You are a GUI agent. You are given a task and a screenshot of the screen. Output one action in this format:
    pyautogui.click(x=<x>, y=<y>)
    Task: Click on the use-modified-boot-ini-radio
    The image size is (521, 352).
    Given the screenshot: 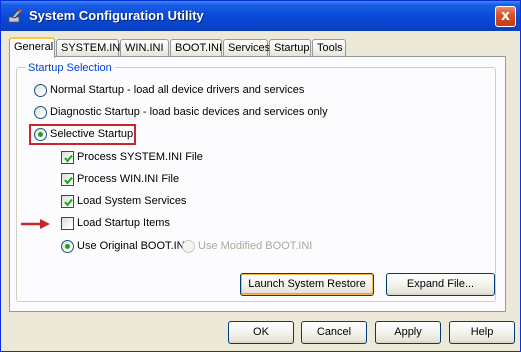 What is the action you would take?
    pyautogui.click(x=188, y=246)
    